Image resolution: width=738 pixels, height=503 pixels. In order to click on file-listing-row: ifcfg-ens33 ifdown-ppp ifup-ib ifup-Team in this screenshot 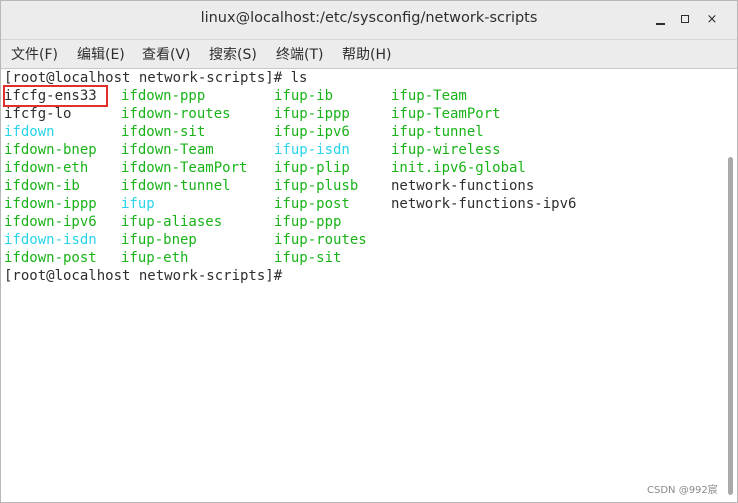, I will do `click(362, 96)`.